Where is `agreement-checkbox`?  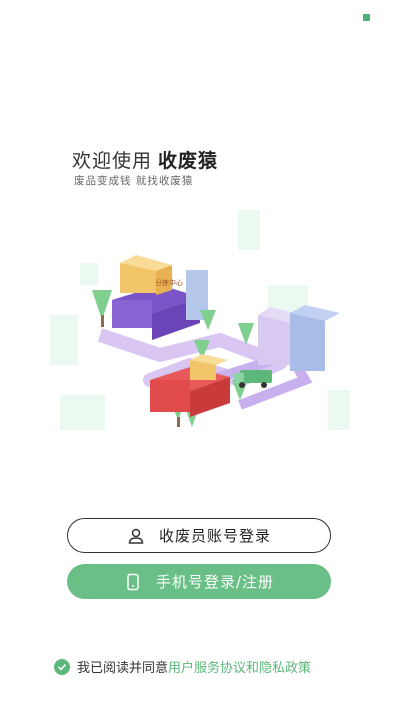
agreement-checkbox is located at coordinates (62, 666).